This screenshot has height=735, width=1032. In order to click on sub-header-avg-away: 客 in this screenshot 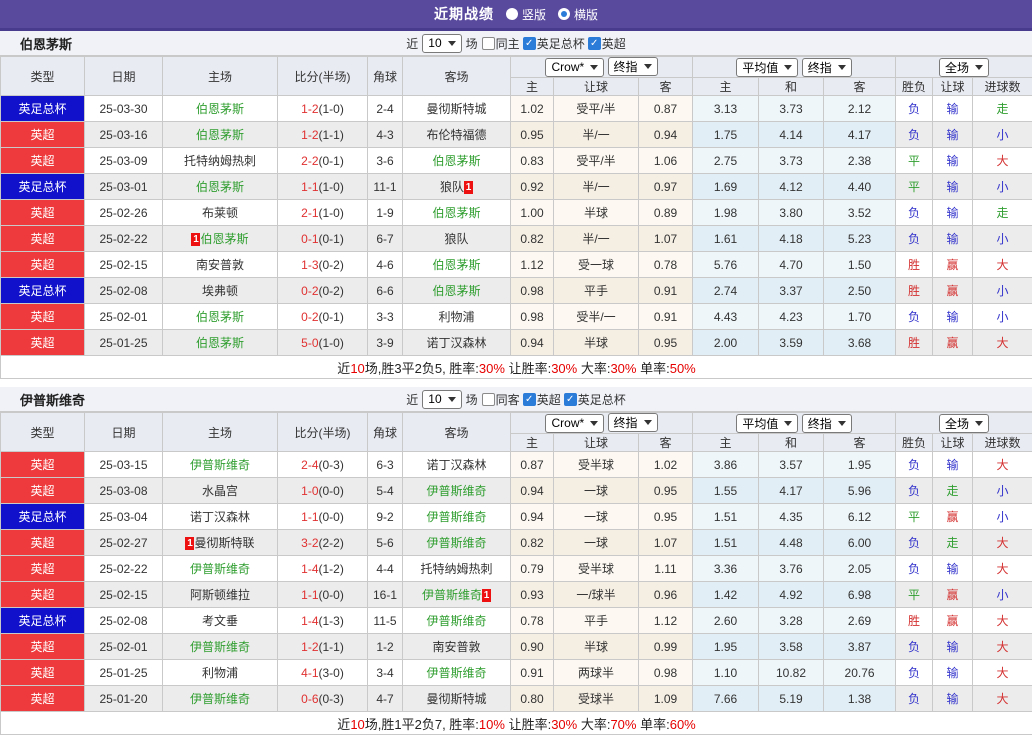, I will do `click(860, 443)`.